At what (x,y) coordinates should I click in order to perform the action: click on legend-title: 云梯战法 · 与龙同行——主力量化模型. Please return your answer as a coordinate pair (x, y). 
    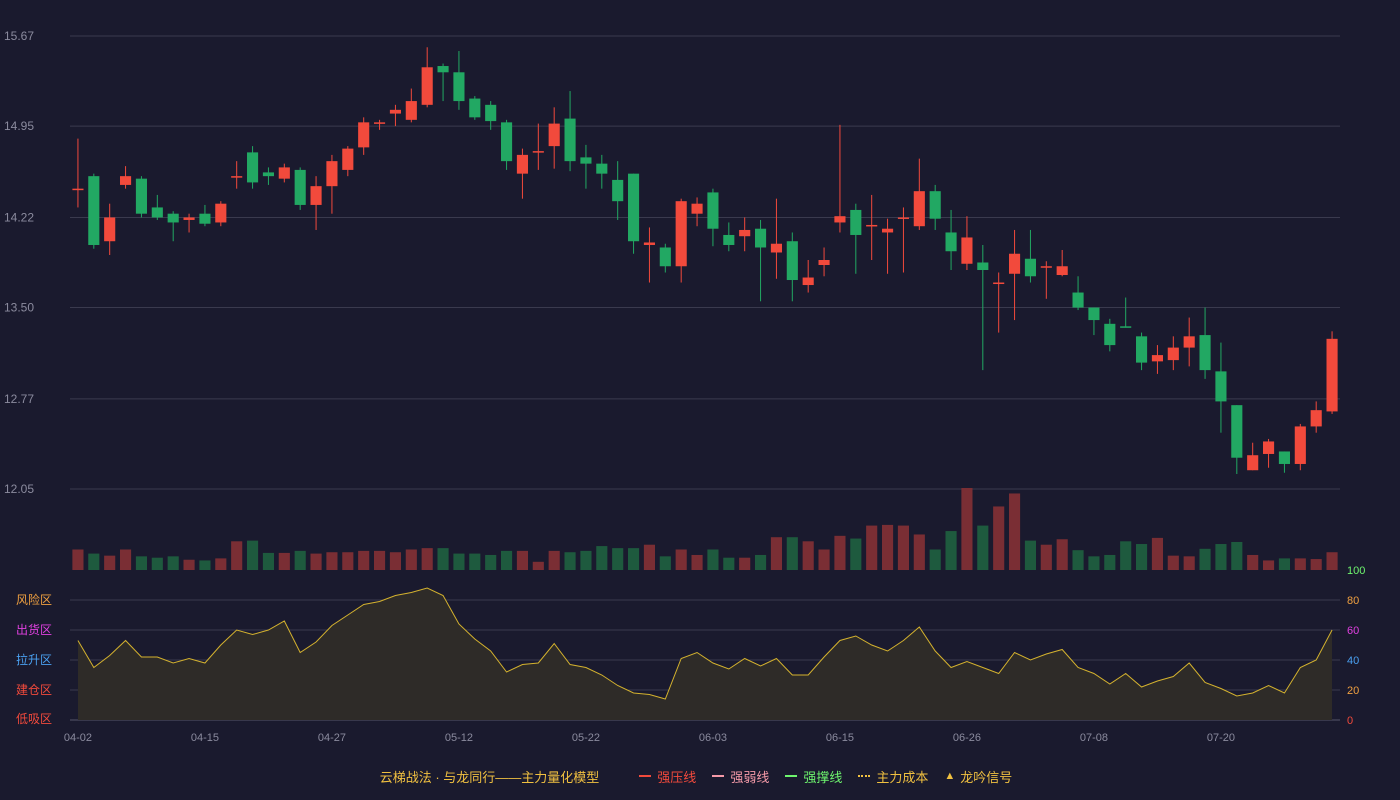
    Looking at the image, I should click on (489, 777).